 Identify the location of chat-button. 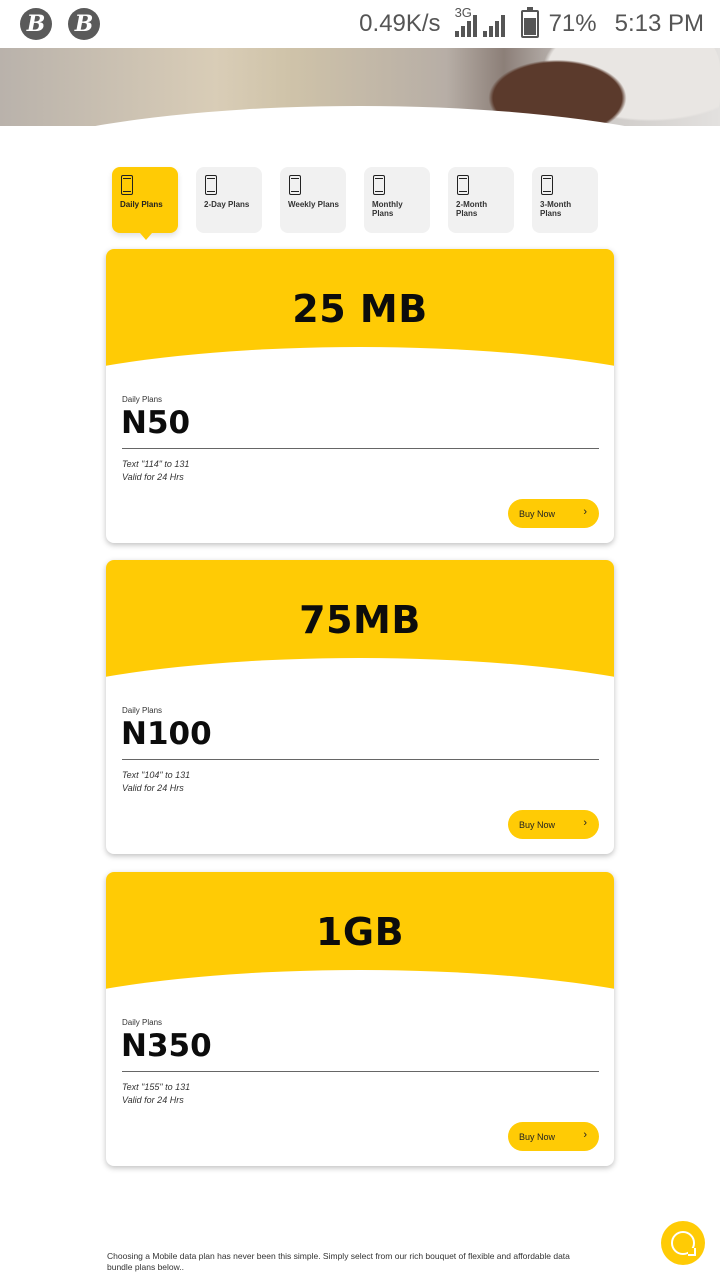
(683, 1243).